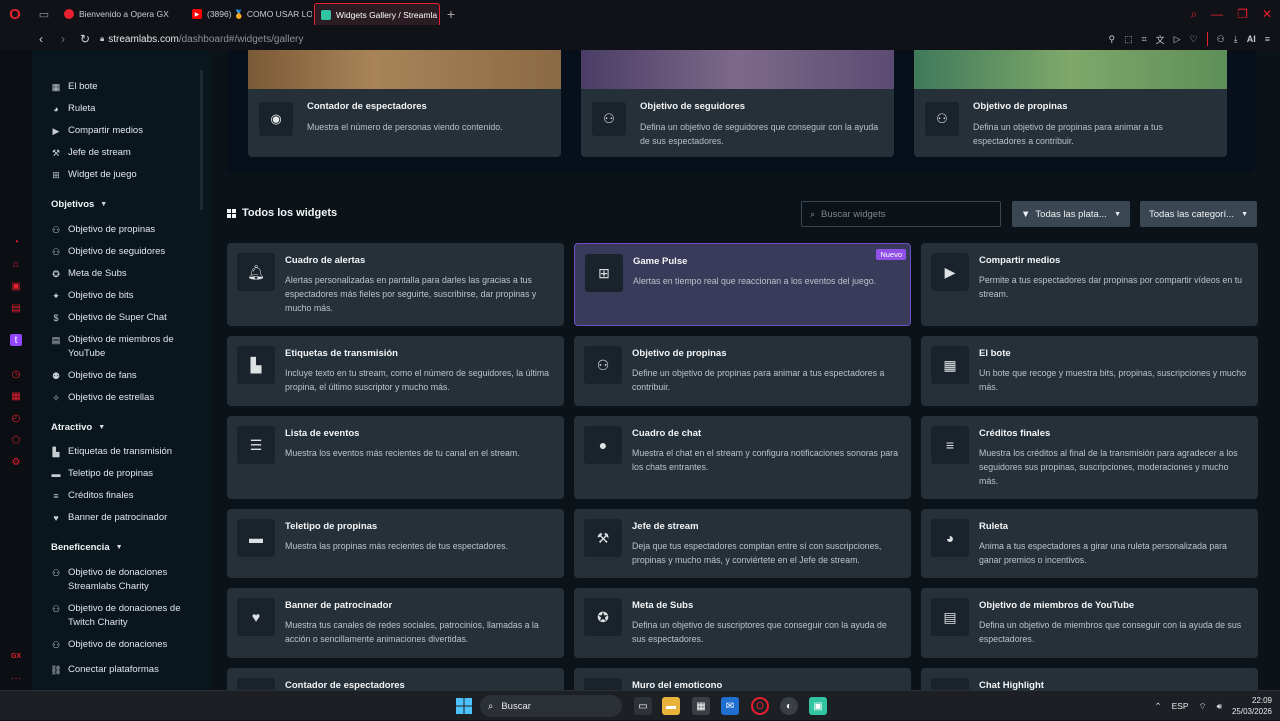  I want to click on store-icon: ▦, so click(701, 706).